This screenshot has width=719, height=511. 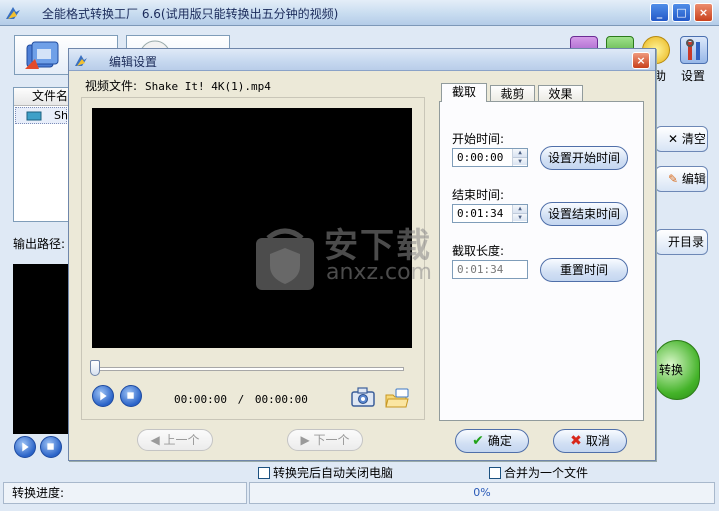 What do you see at coordinates (61, 115) in the screenshot?
I see `file-name-cell: Sh` at bounding box center [61, 115].